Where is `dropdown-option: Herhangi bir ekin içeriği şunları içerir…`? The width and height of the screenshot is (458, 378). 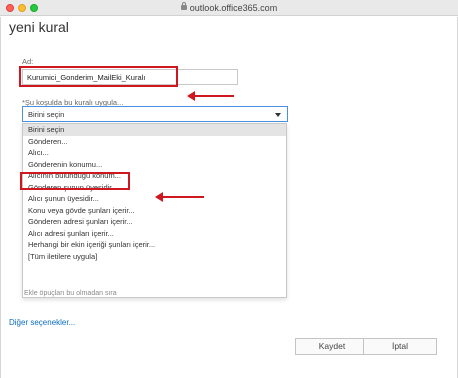
dropdown-option: Herhangi bir ekin içeriği şunları içerir… is located at coordinates (154, 245).